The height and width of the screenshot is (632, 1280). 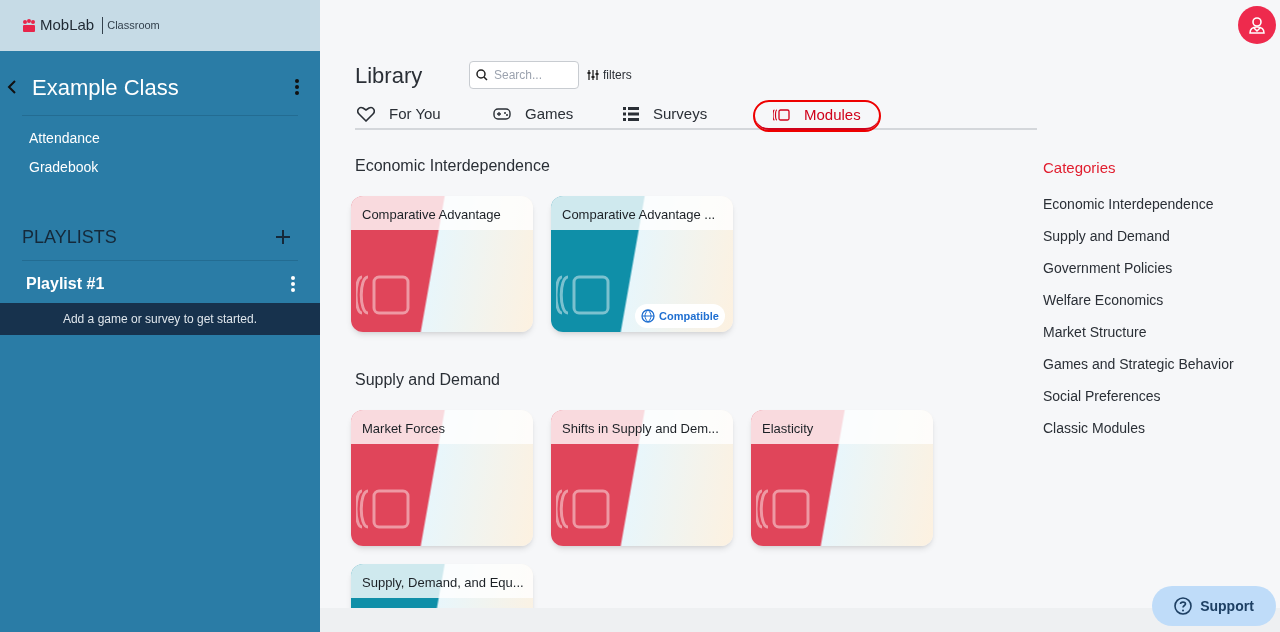 What do you see at coordinates (106, 87) in the screenshot?
I see `class-title: Example Class` at bounding box center [106, 87].